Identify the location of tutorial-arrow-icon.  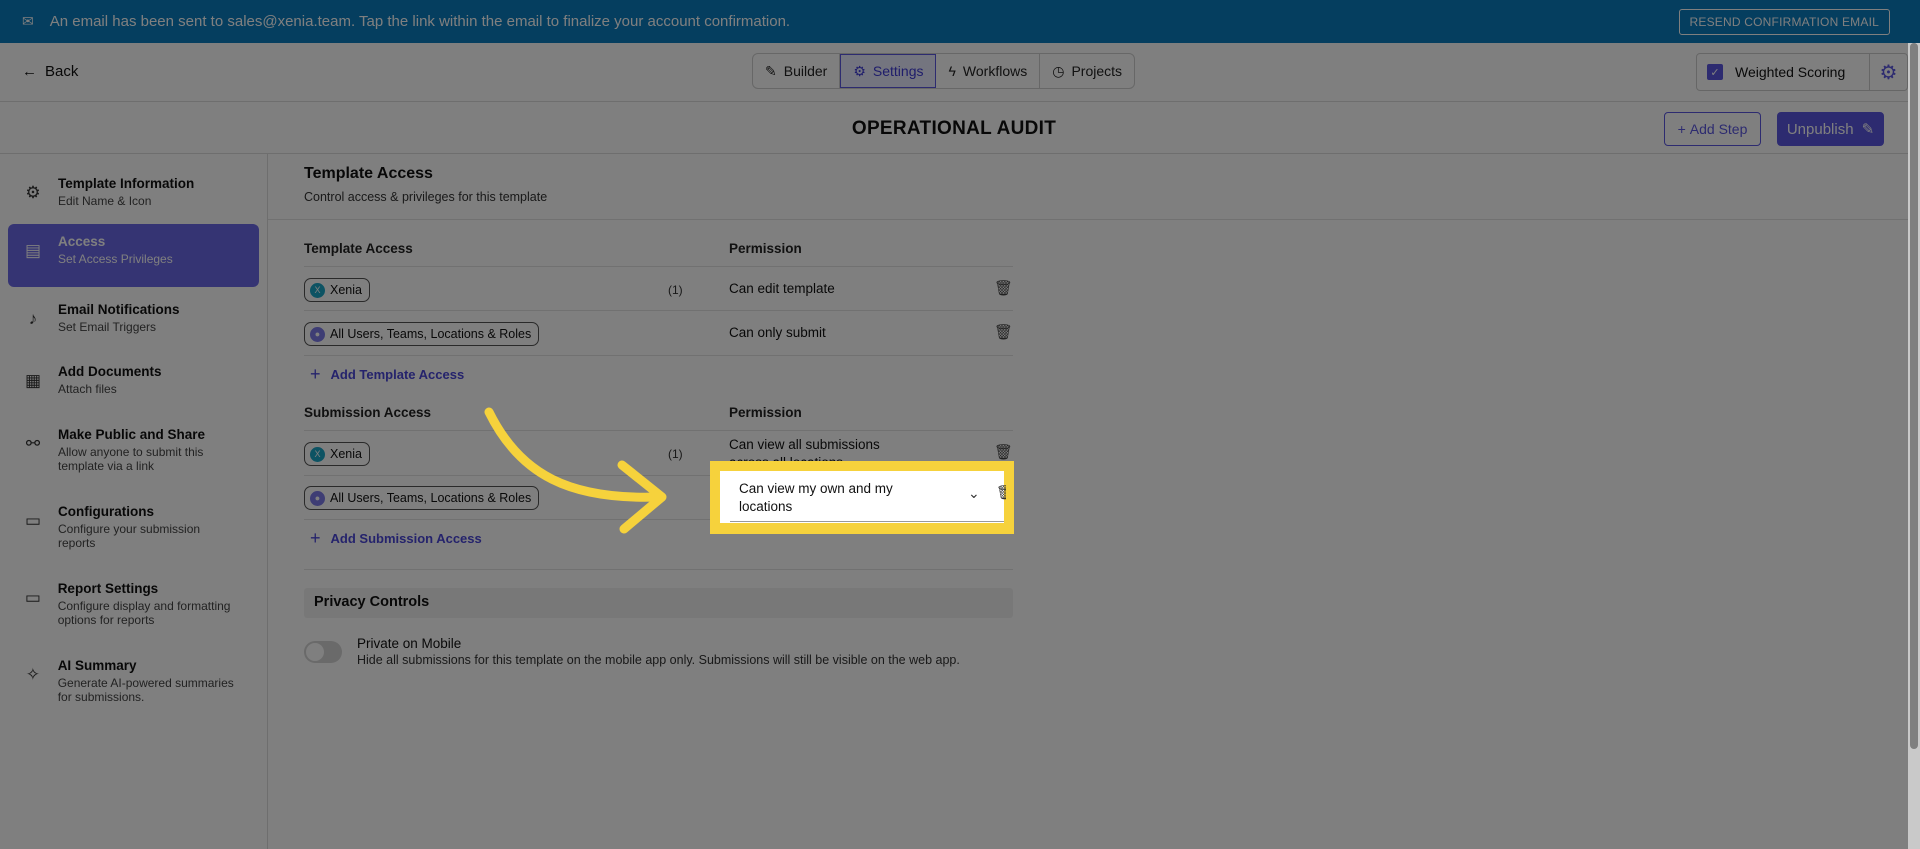
(575, 470).